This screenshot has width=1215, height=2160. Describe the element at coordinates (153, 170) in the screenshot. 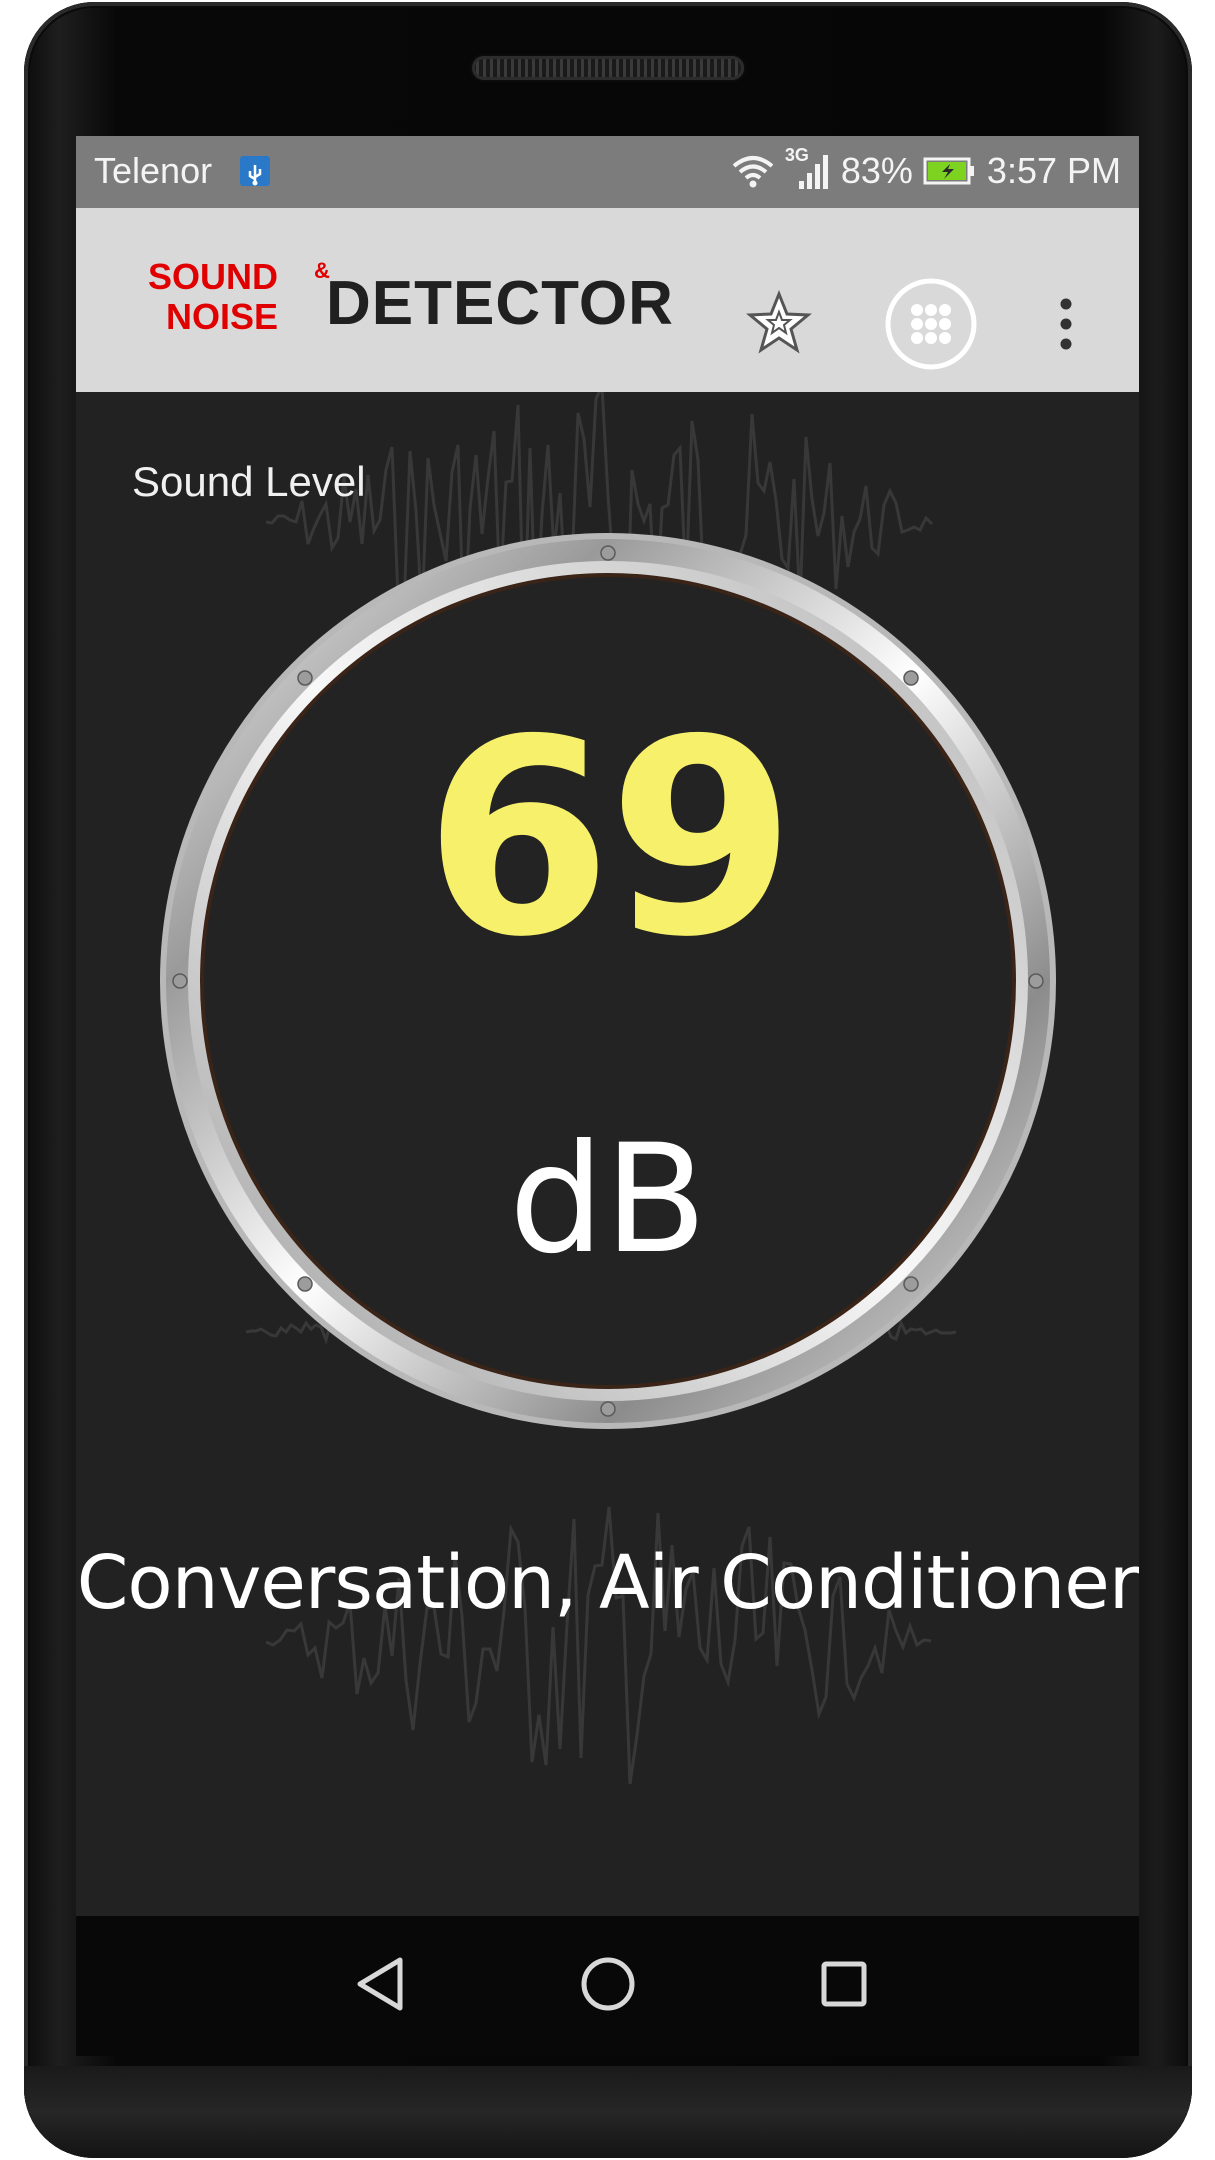

I see `carrier-name: Telenor` at that location.